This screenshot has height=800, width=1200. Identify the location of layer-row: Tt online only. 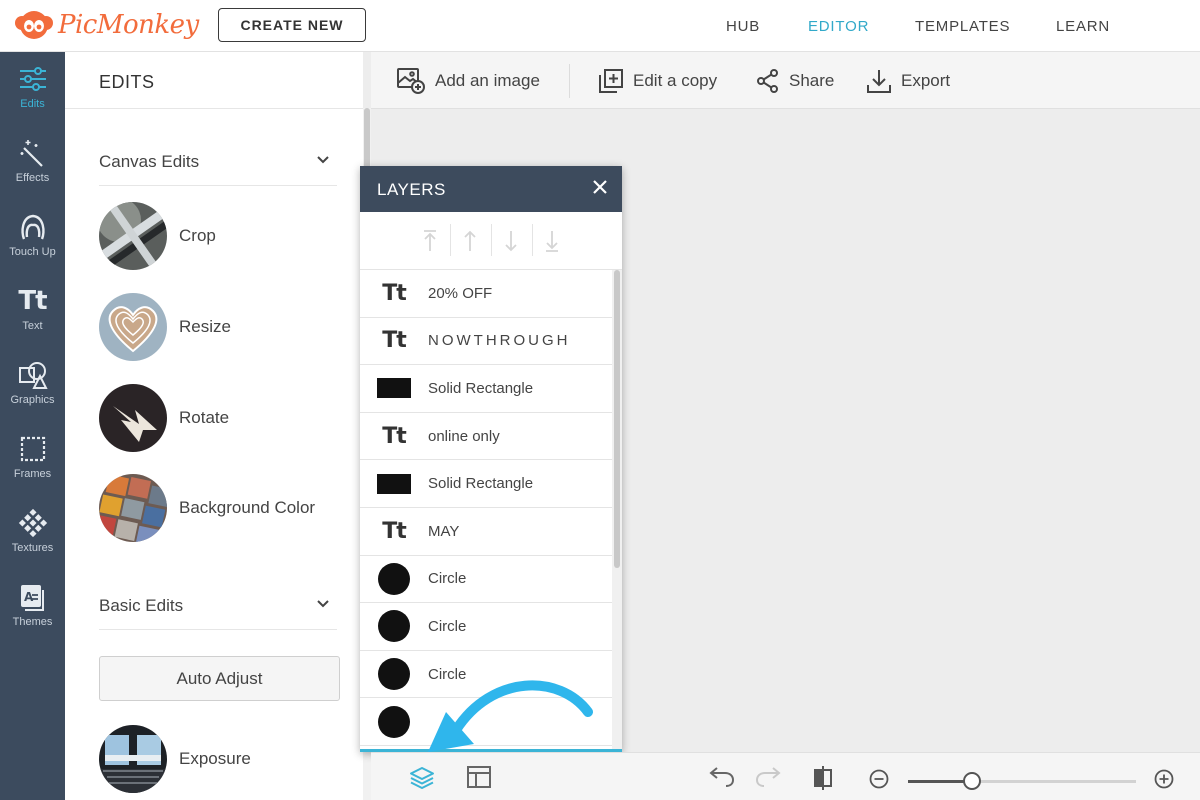
(486, 437).